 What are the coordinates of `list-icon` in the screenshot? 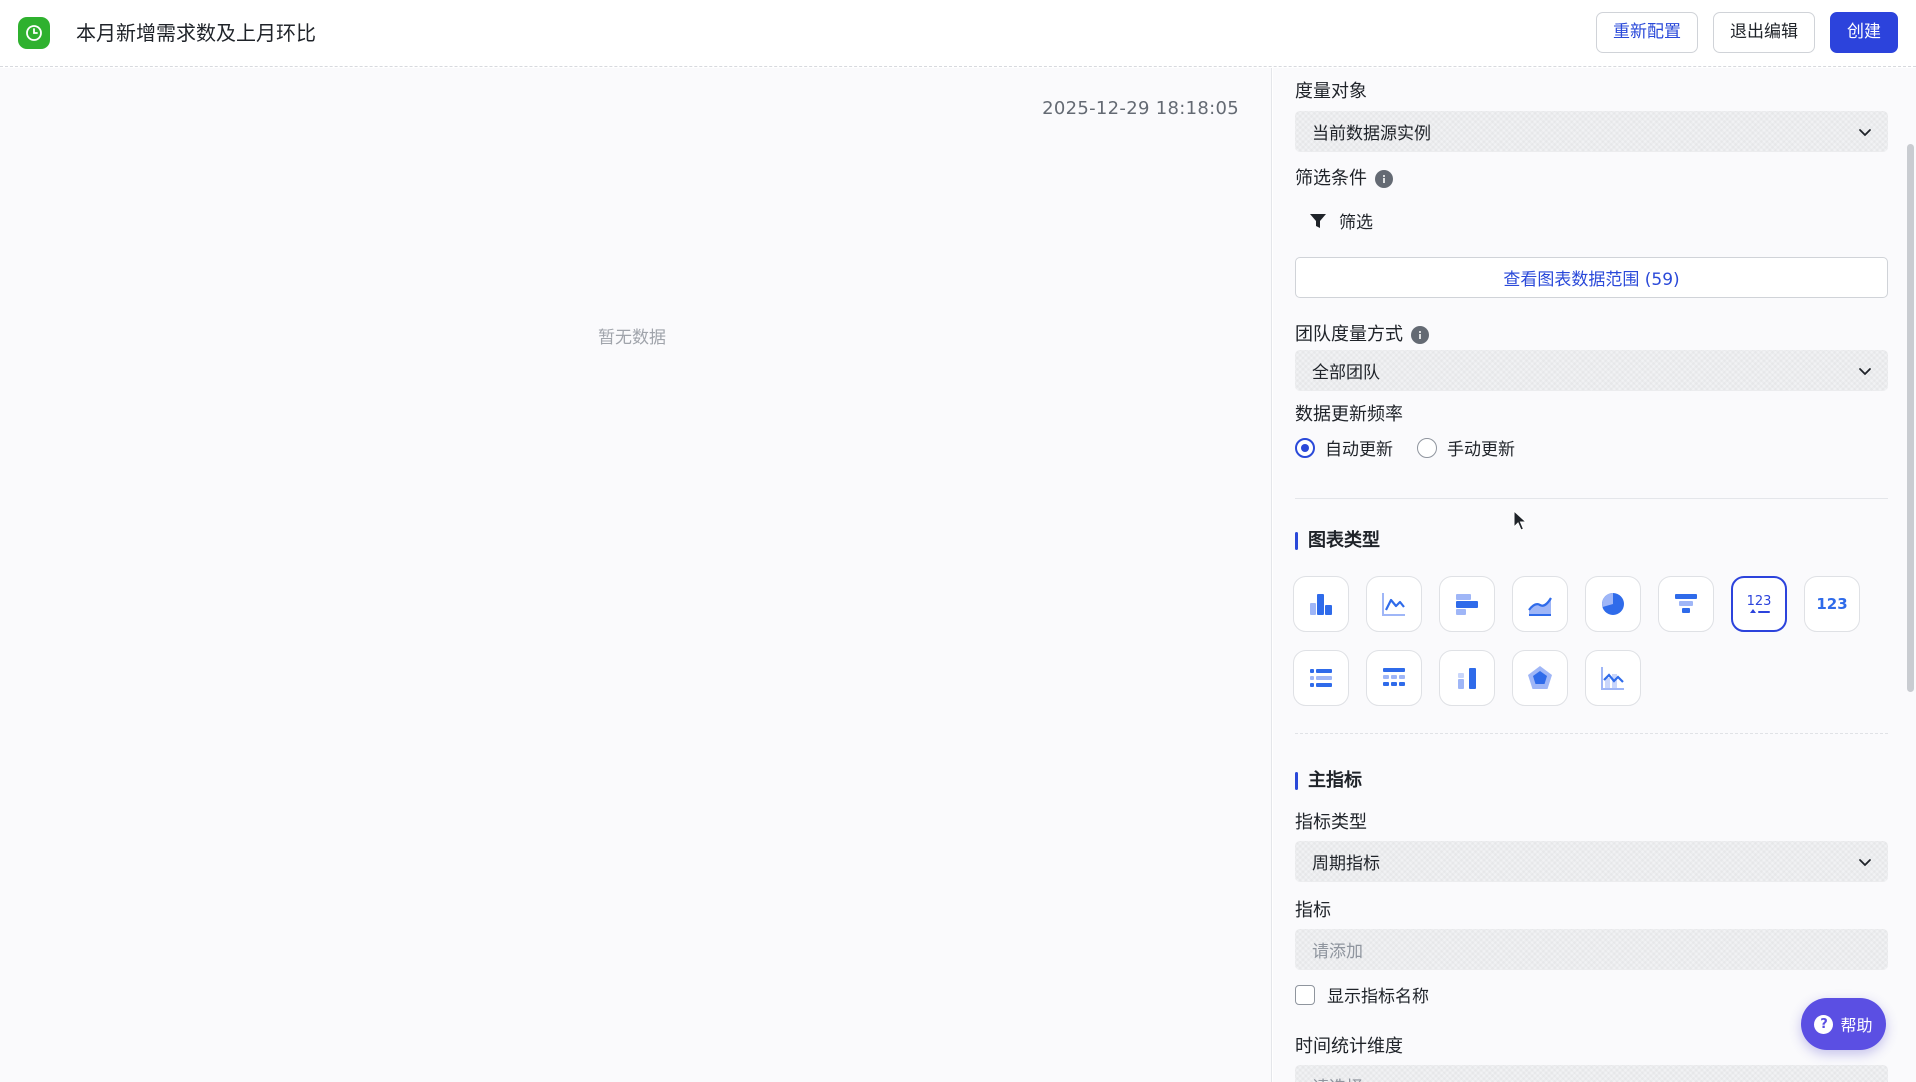 It's located at (1321, 678).